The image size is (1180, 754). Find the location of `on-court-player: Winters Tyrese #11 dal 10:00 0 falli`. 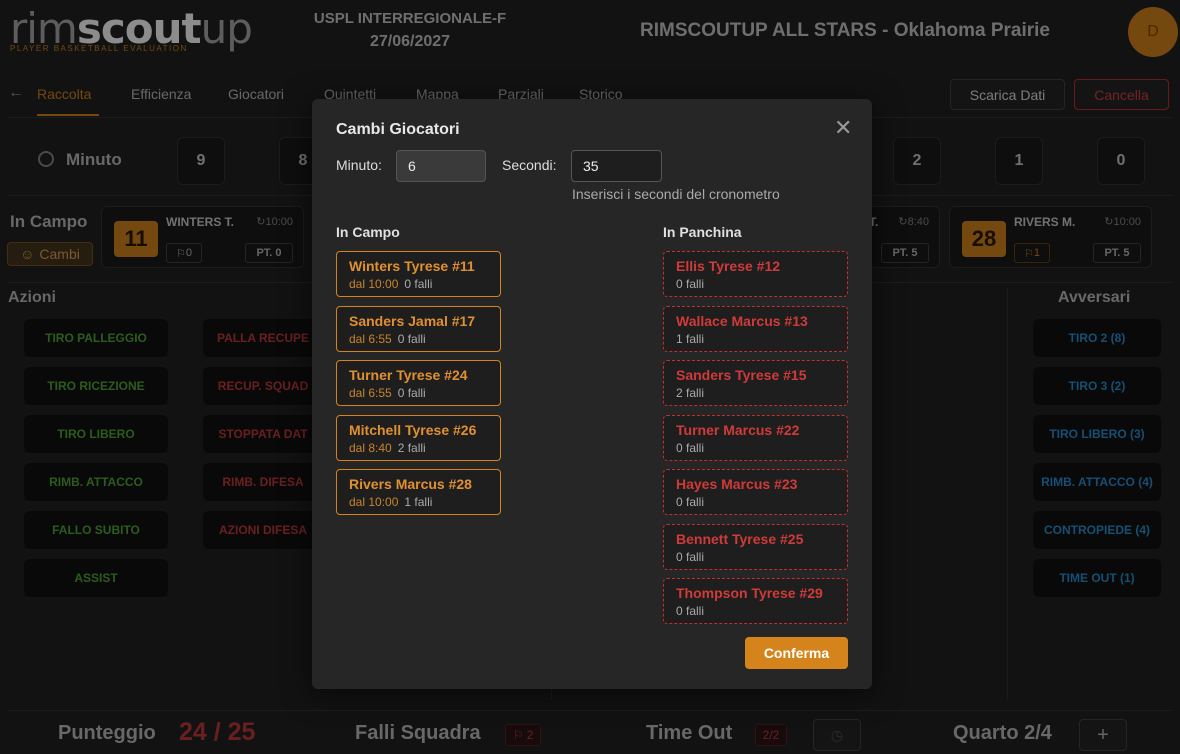

on-court-player: Winters Tyrese #11 dal 10:00 0 falli is located at coordinates (418, 274).